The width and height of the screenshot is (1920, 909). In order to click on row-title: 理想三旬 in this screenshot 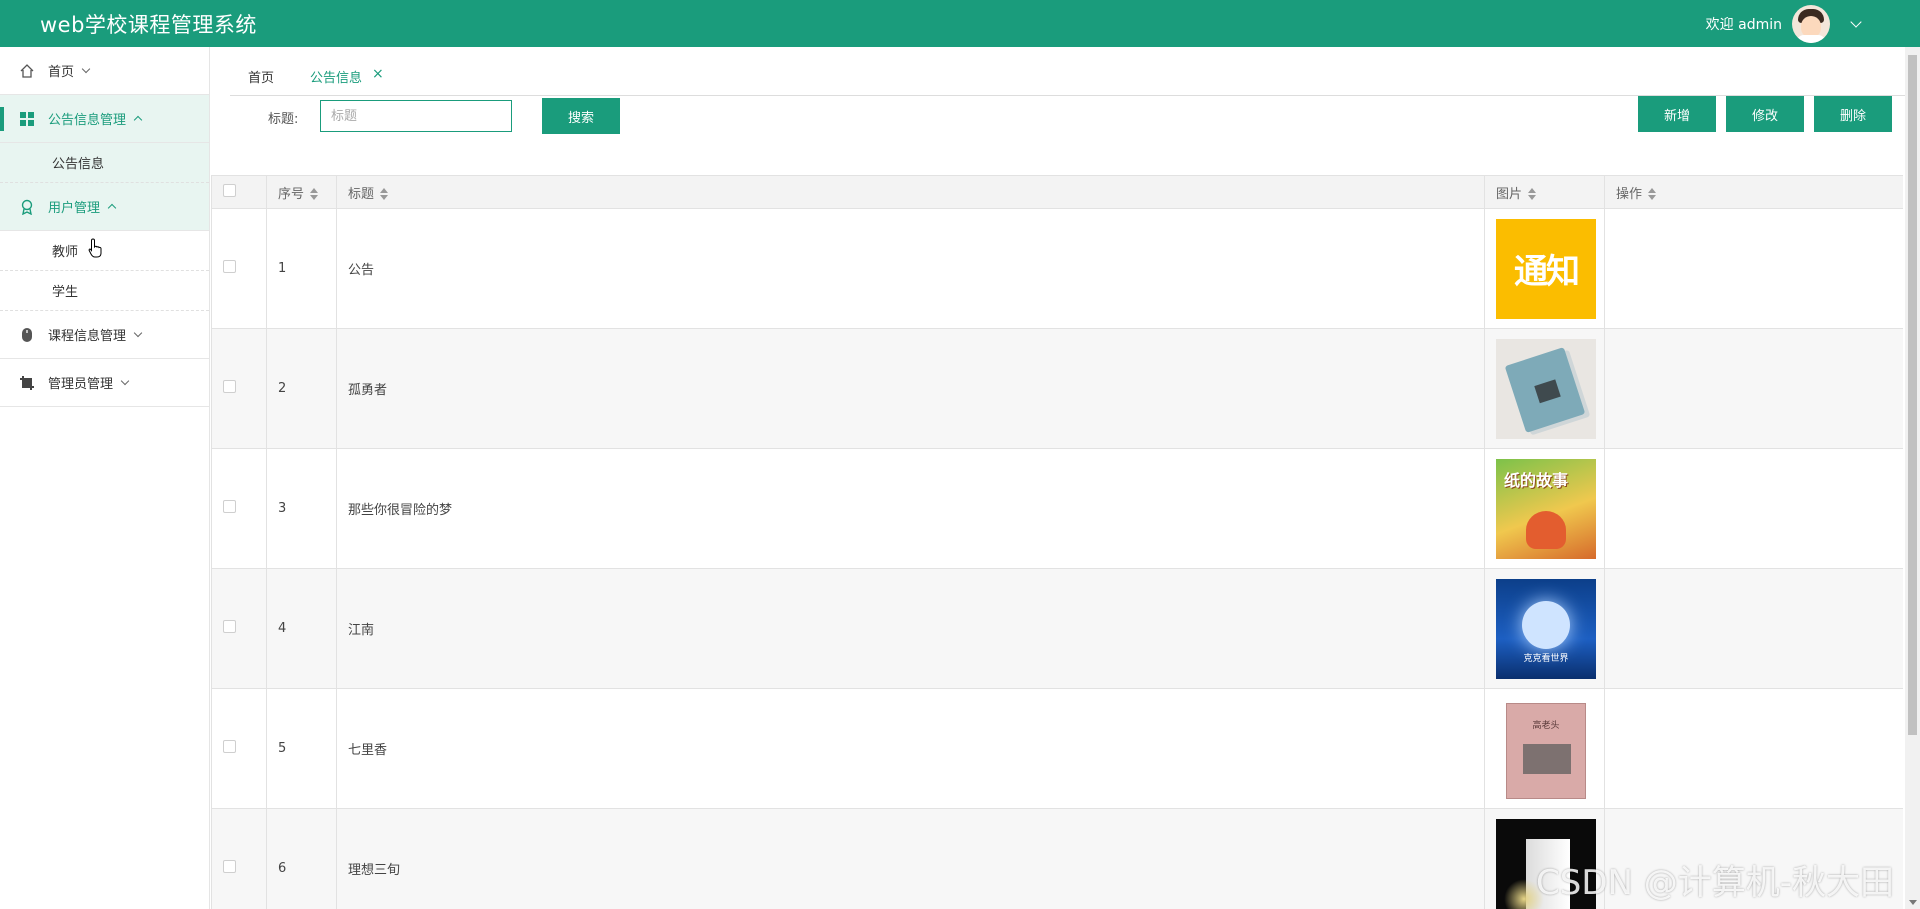, I will do `click(910, 858)`.